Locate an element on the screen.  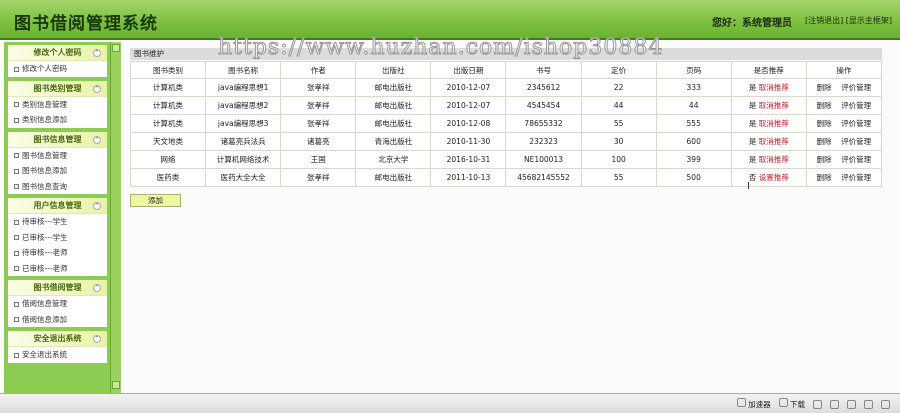
sidebar-item: 修改个人密码 is located at coordinates (57, 69).